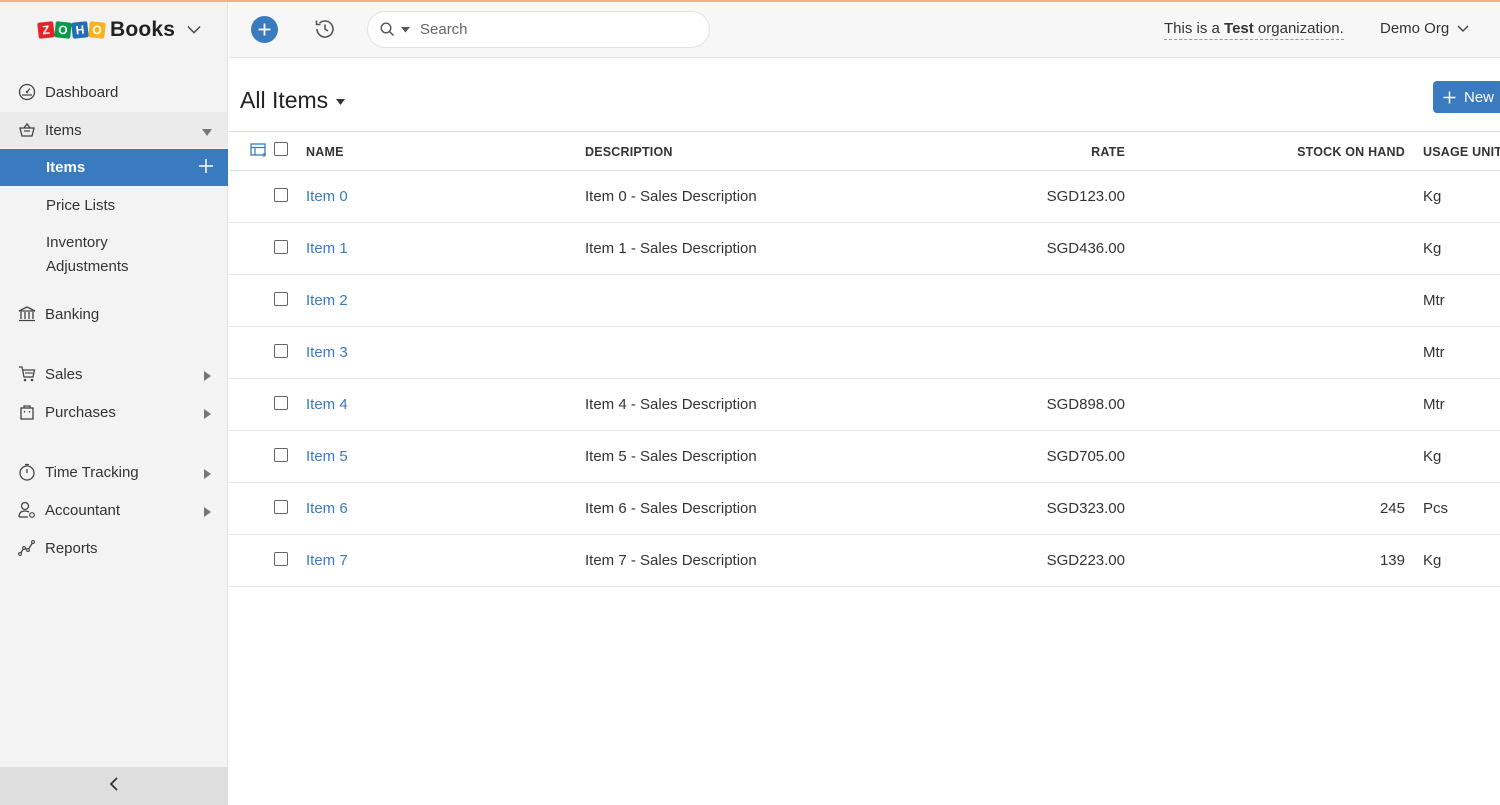  I want to click on sidebar-subitem-label-line1: Inventory, so click(77, 242).